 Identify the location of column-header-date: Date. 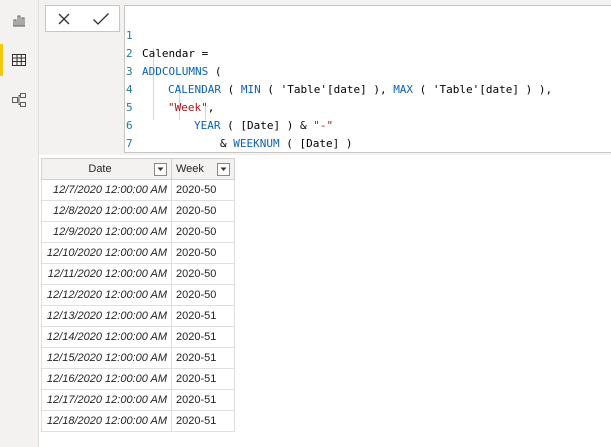
(106, 169).